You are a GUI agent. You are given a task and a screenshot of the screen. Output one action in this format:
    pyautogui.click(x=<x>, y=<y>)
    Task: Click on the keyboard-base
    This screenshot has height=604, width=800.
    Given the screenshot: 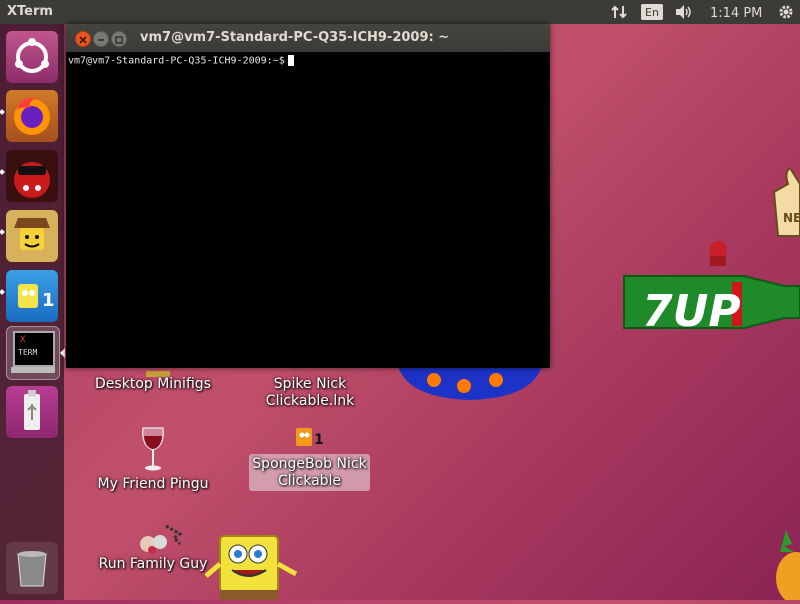 What is the action you would take?
    pyautogui.click(x=33, y=370)
    